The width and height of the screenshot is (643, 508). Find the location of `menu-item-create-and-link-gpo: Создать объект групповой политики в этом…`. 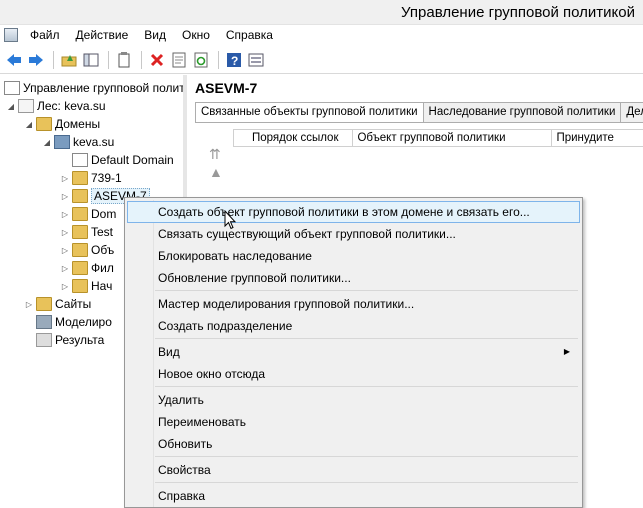

menu-item-create-and-link-gpo: Создать объект групповой политики в этом… is located at coordinates (353, 212).